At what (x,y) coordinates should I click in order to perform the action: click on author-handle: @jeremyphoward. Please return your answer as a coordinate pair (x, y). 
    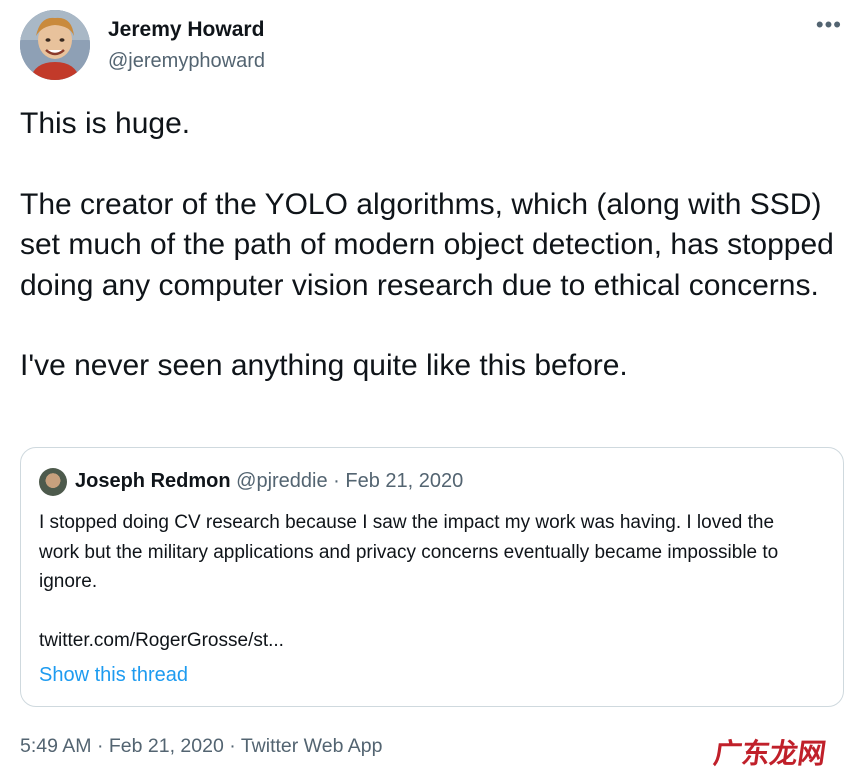
    Looking at the image, I should click on (186, 61).